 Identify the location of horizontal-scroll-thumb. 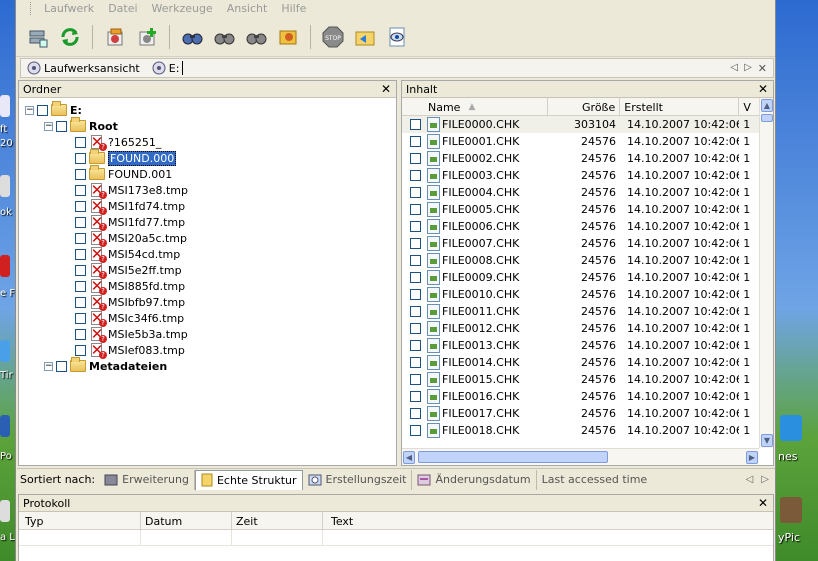
(513, 457).